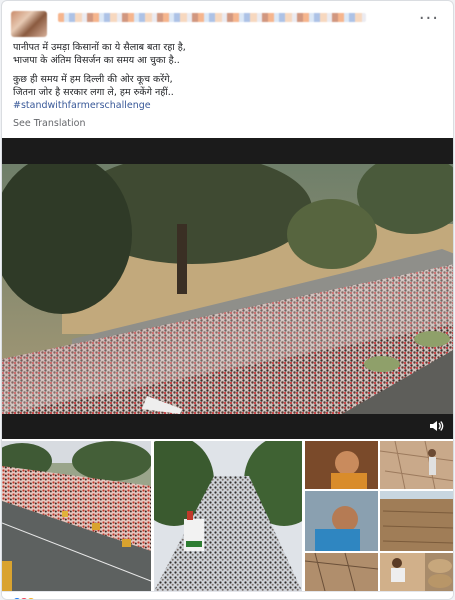 Image resolution: width=455 pixels, height=600 pixels. What do you see at coordinates (212, 17) in the screenshot?
I see `author-name-redacted` at bounding box center [212, 17].